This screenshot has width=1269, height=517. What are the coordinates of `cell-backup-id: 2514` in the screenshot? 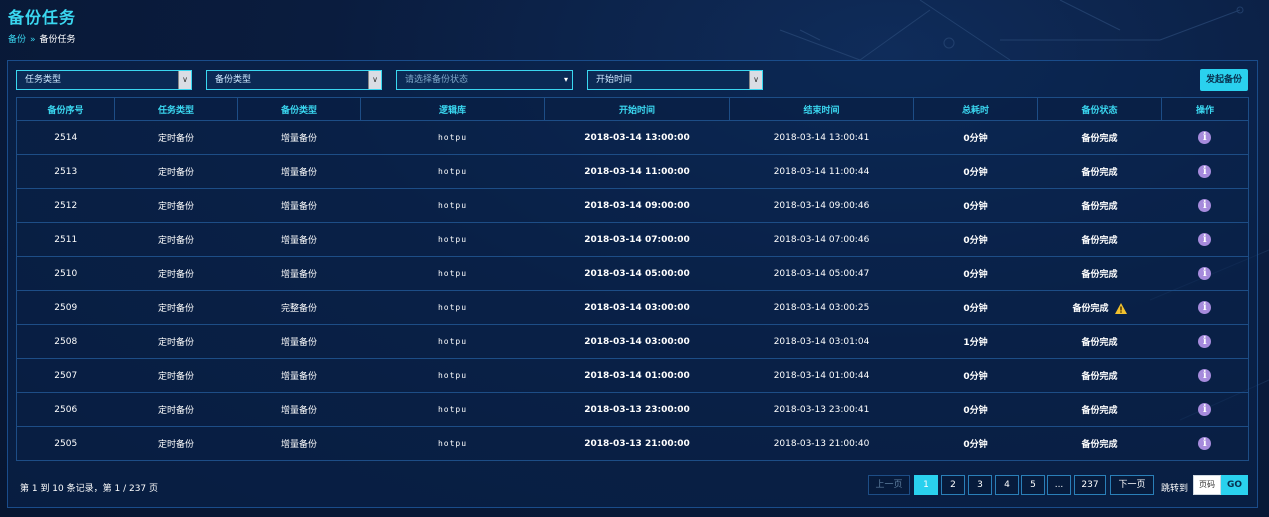 It's located at (65, 137).